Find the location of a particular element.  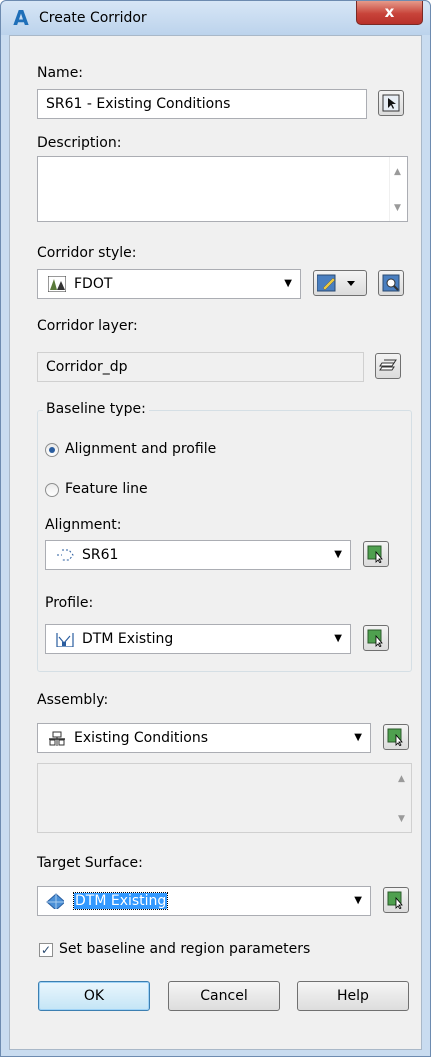

ok-button: OK is located at coordinates (94, 996).